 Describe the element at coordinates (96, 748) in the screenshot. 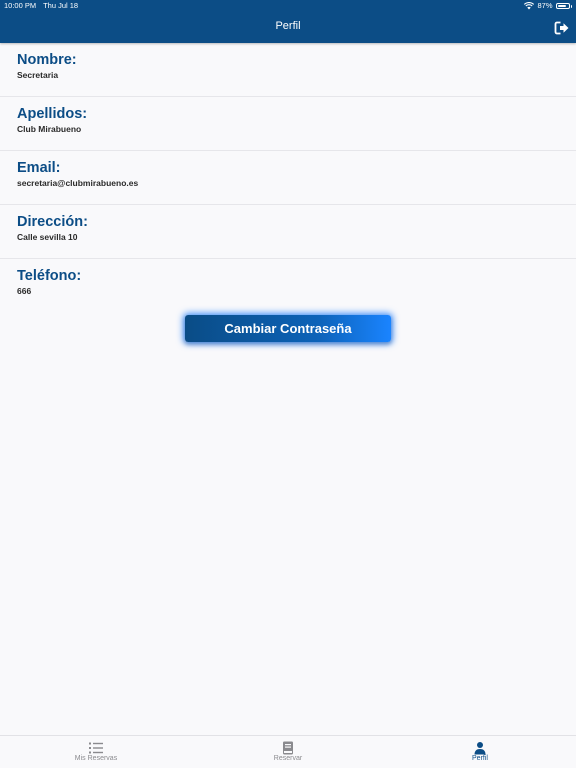

I see `list-icon` at that location.